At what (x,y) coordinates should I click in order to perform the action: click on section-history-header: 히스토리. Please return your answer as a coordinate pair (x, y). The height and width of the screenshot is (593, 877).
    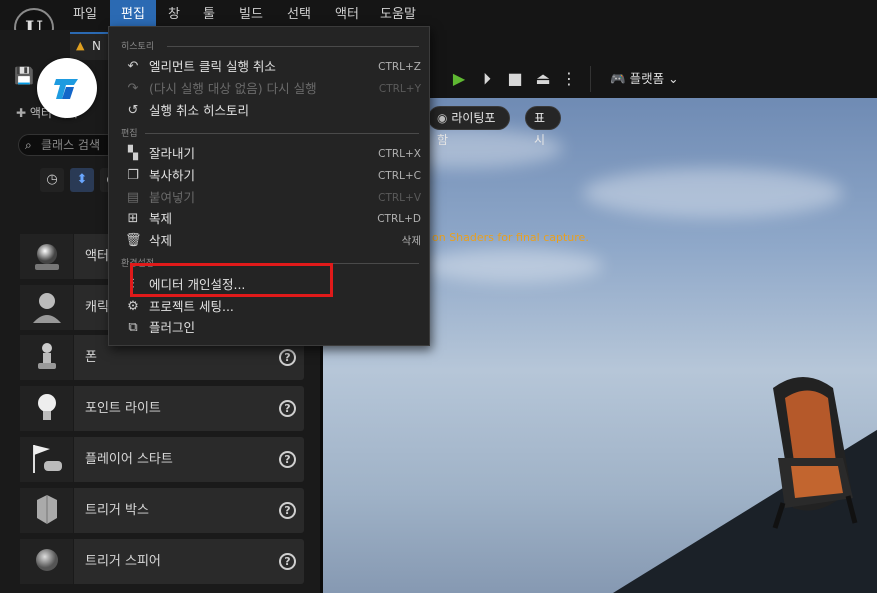
    Looking at the image, I should click on (138, 47).